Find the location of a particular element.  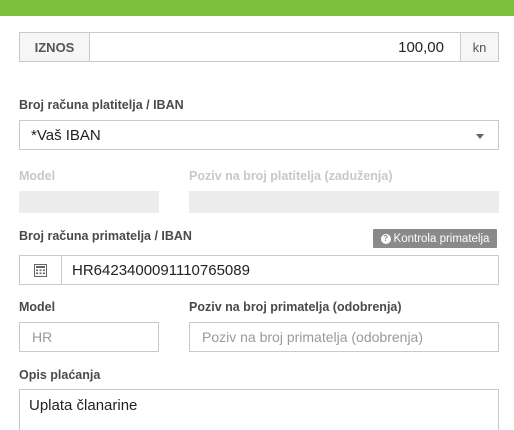

payer-reference-label: Poziv na broj platitelja (zaduženja) is located at coordinates (291, 176).